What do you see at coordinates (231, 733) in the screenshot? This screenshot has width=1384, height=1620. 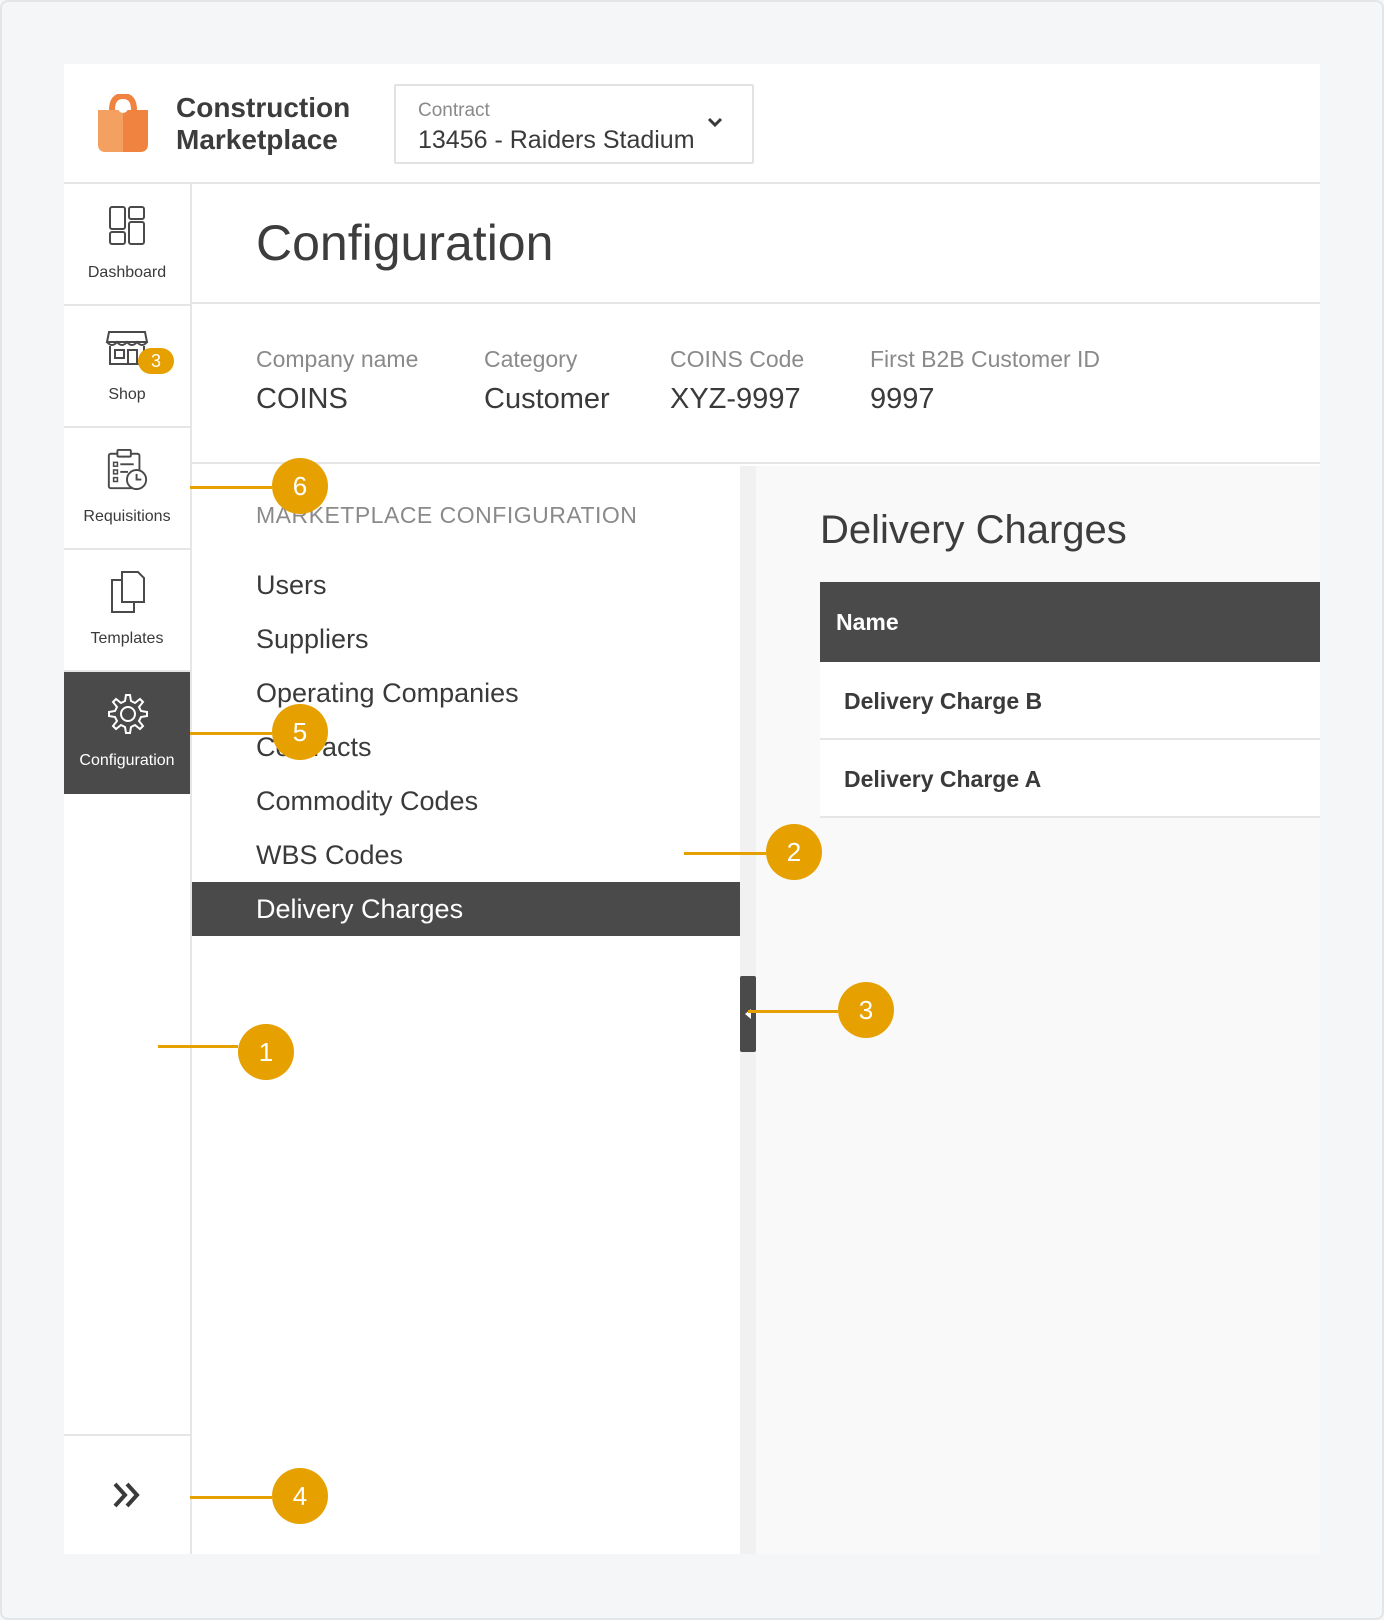 I see `callout-5-line` at bounding box center [231, 733].